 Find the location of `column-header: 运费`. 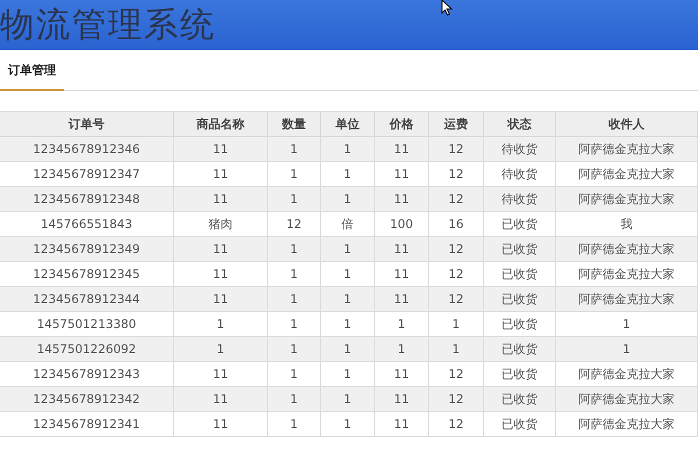

column-header: 运费 is located at coordinates (456, 124).